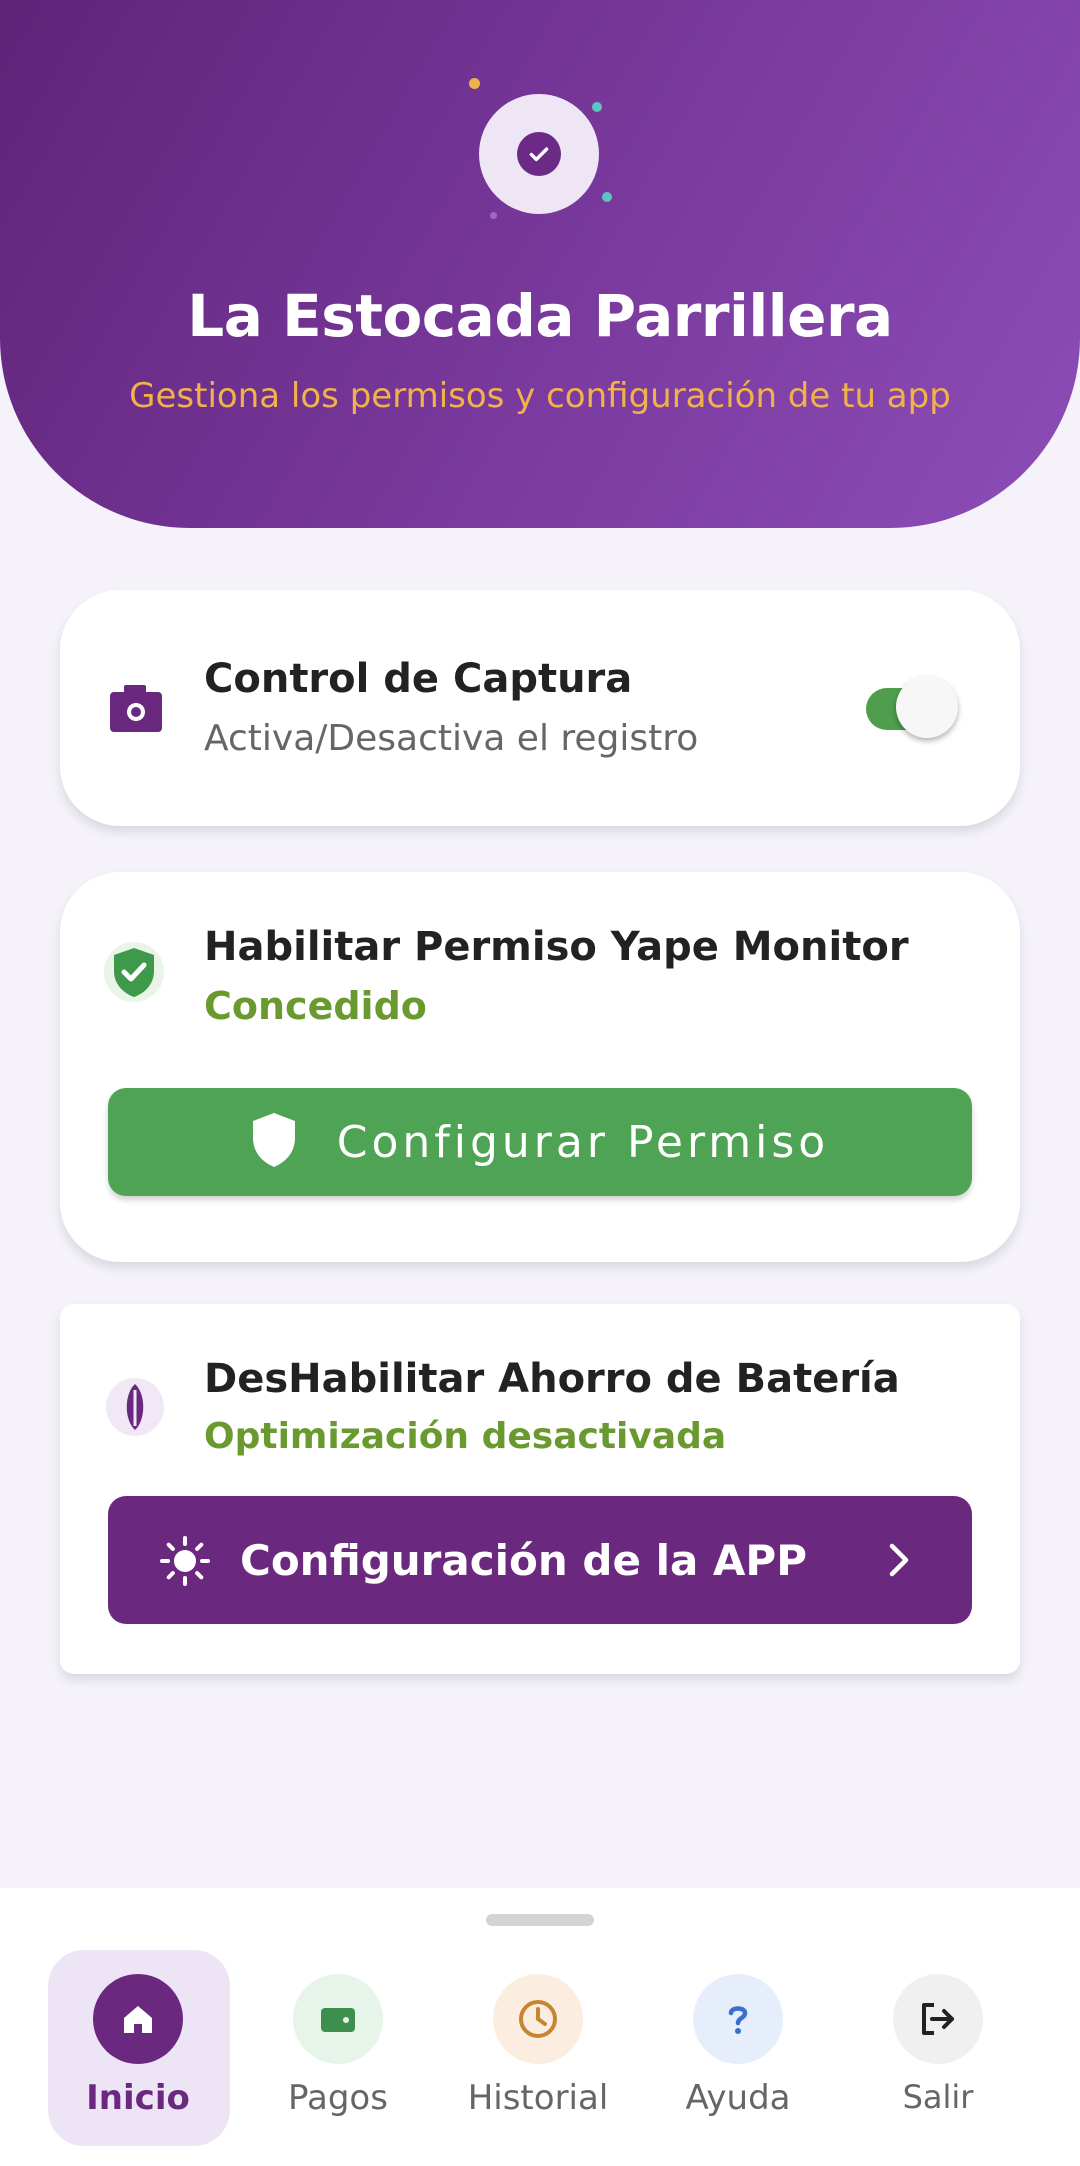 The image size is (1080, 2166). I want to click on nav-label-ayuda: Ayuda, so click(738, 2098).